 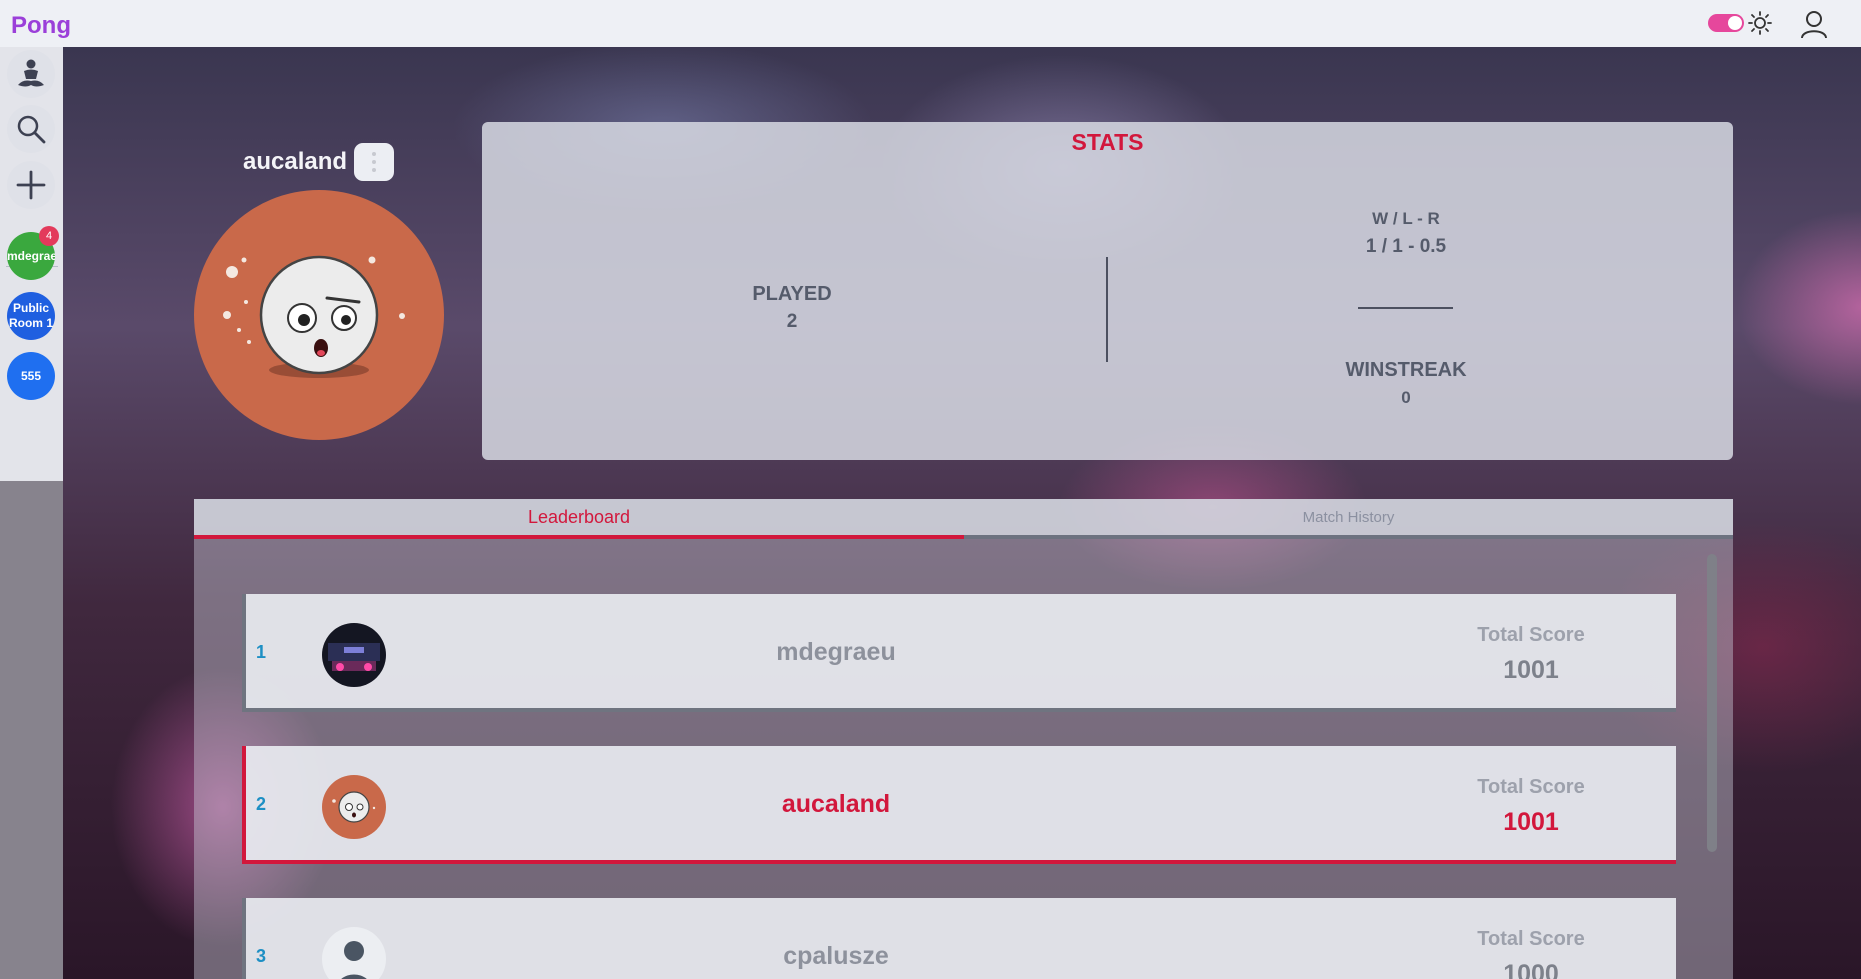 What do you see at coordinates (1814, 24) in the screenshot?
I see `user-icon` at bounding box center [1814, 24].